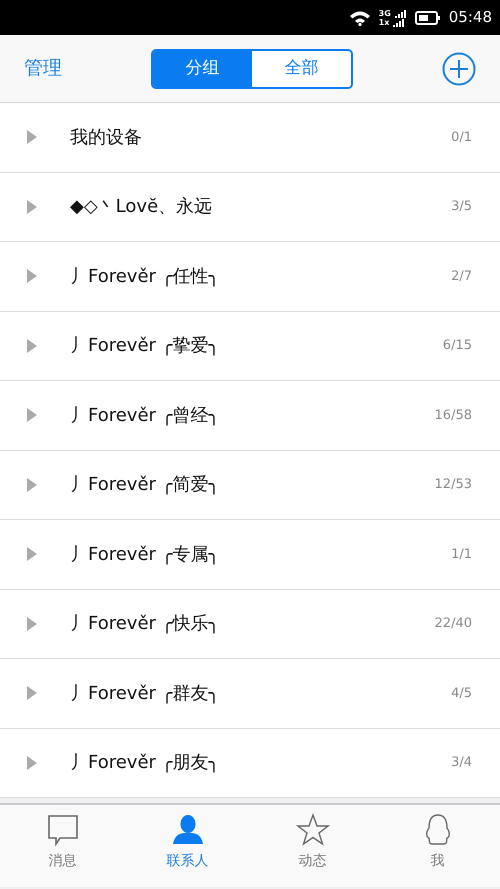 This screenshot has width=500, height=889. What do you see at coordinates (43, 68) in the screenshot?
I see `manage-link: 管理` at bounding box center [43, 68].